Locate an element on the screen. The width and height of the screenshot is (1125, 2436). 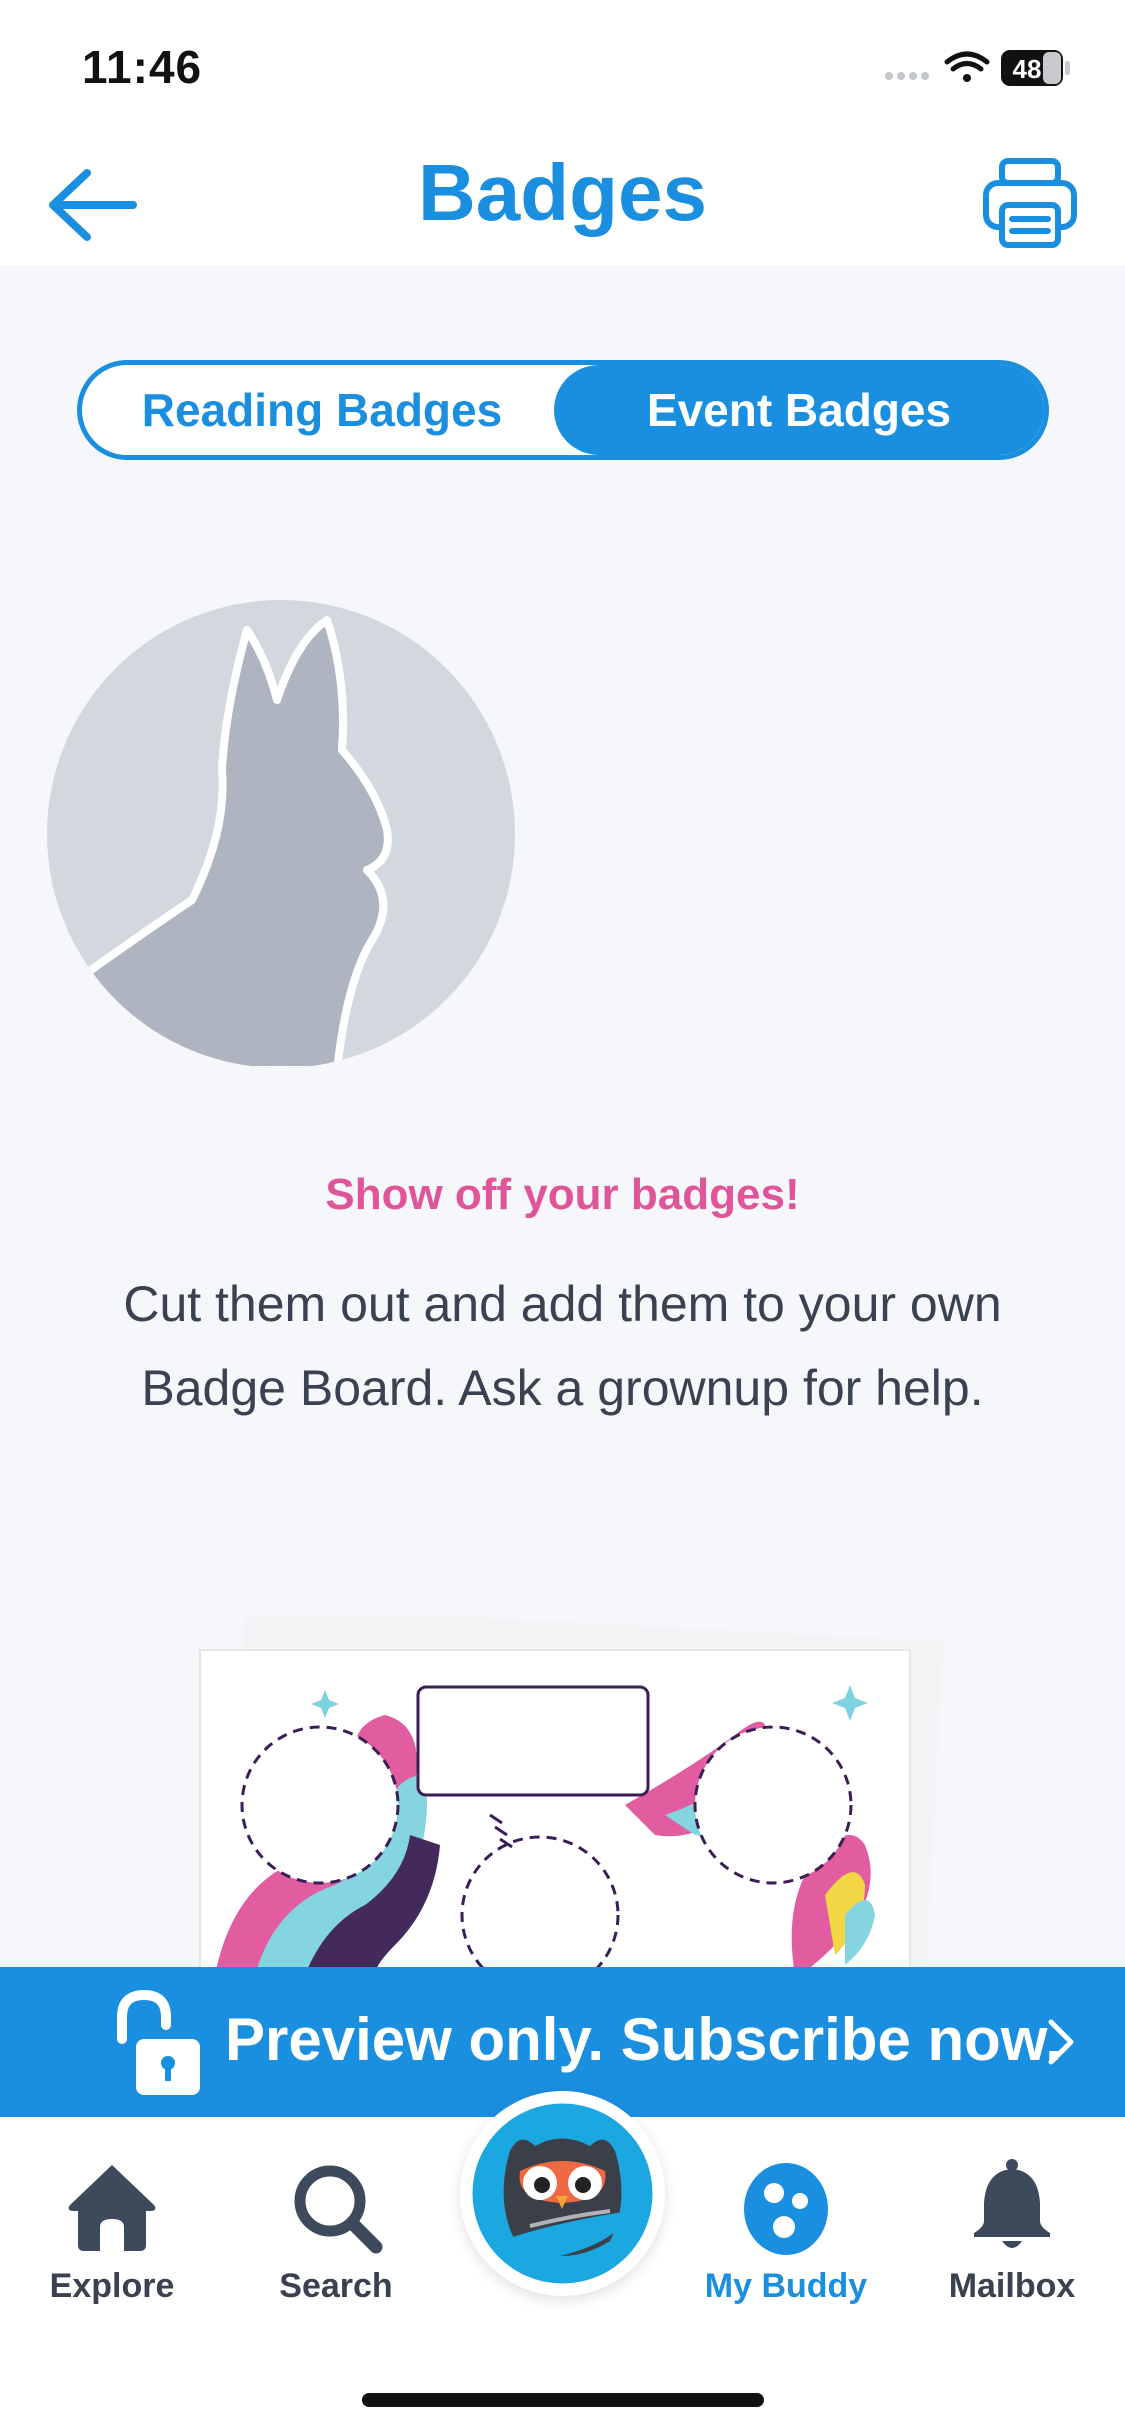
badge-placeholder is located at coordinates (281, 834).